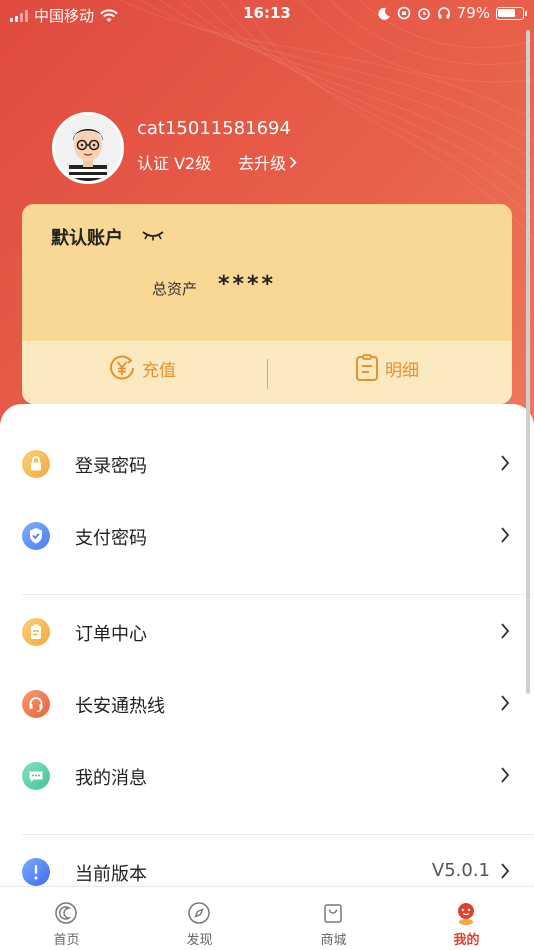  Describe the element at coordinates (87, 238) in the screenshot. I see `account-title: 默认账户` at that location.